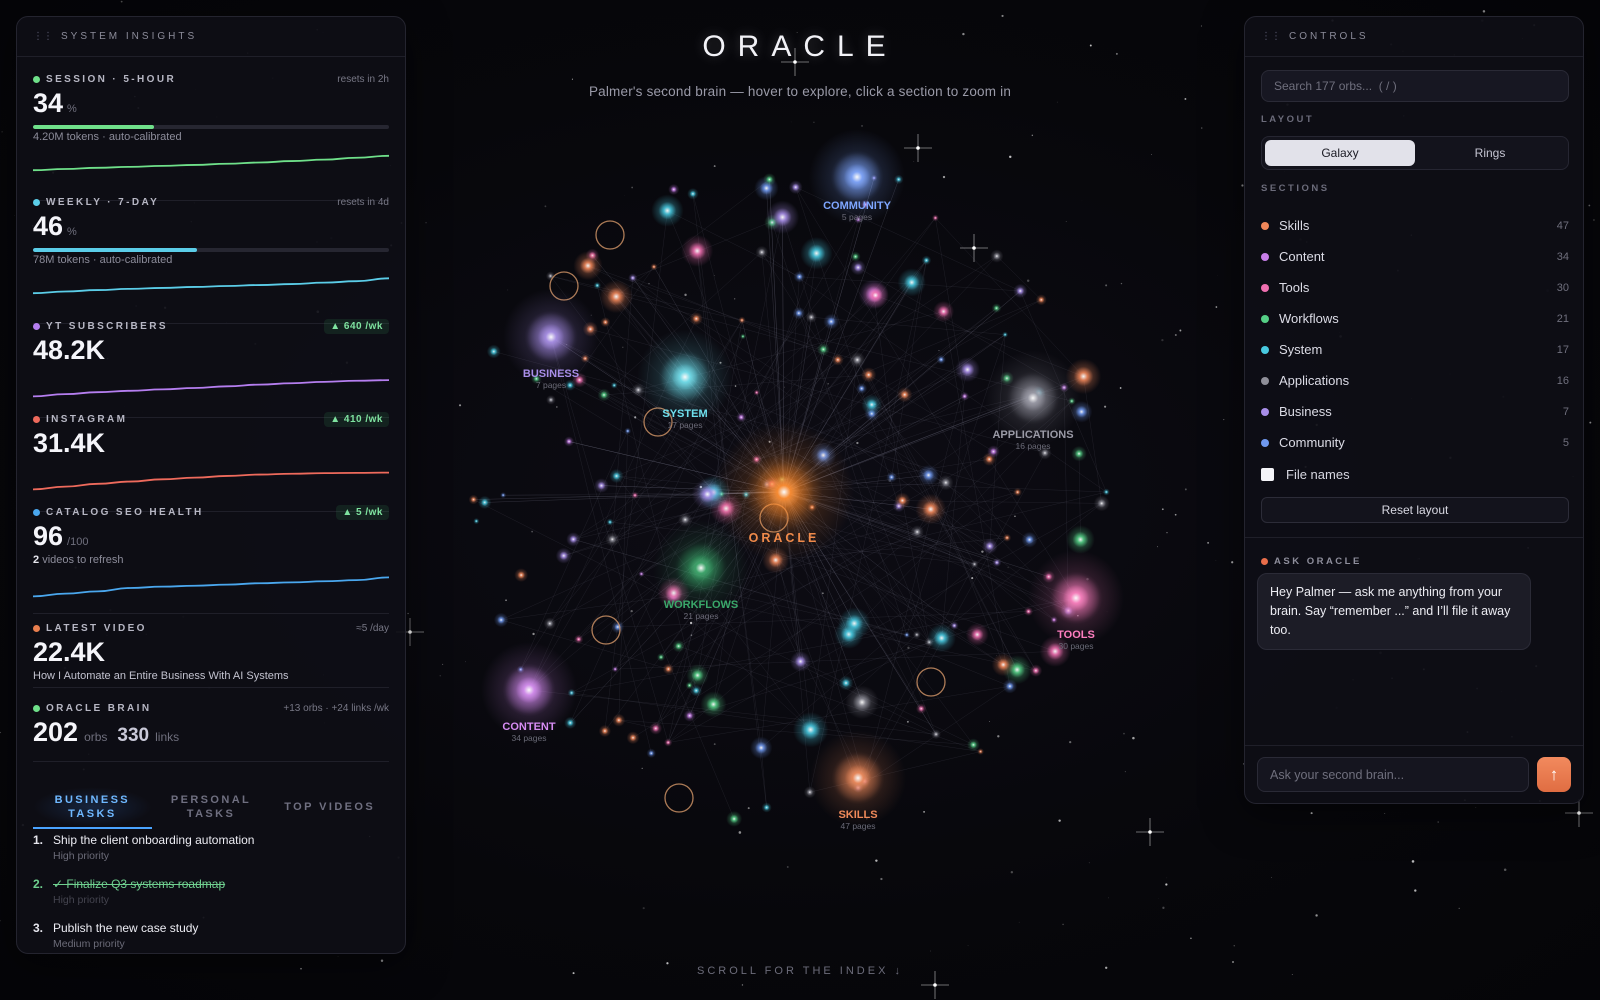  What do you see at coordinates (931, 682) in the screenshot?
I see `highlight-ring` at bounding box center [931, 682].